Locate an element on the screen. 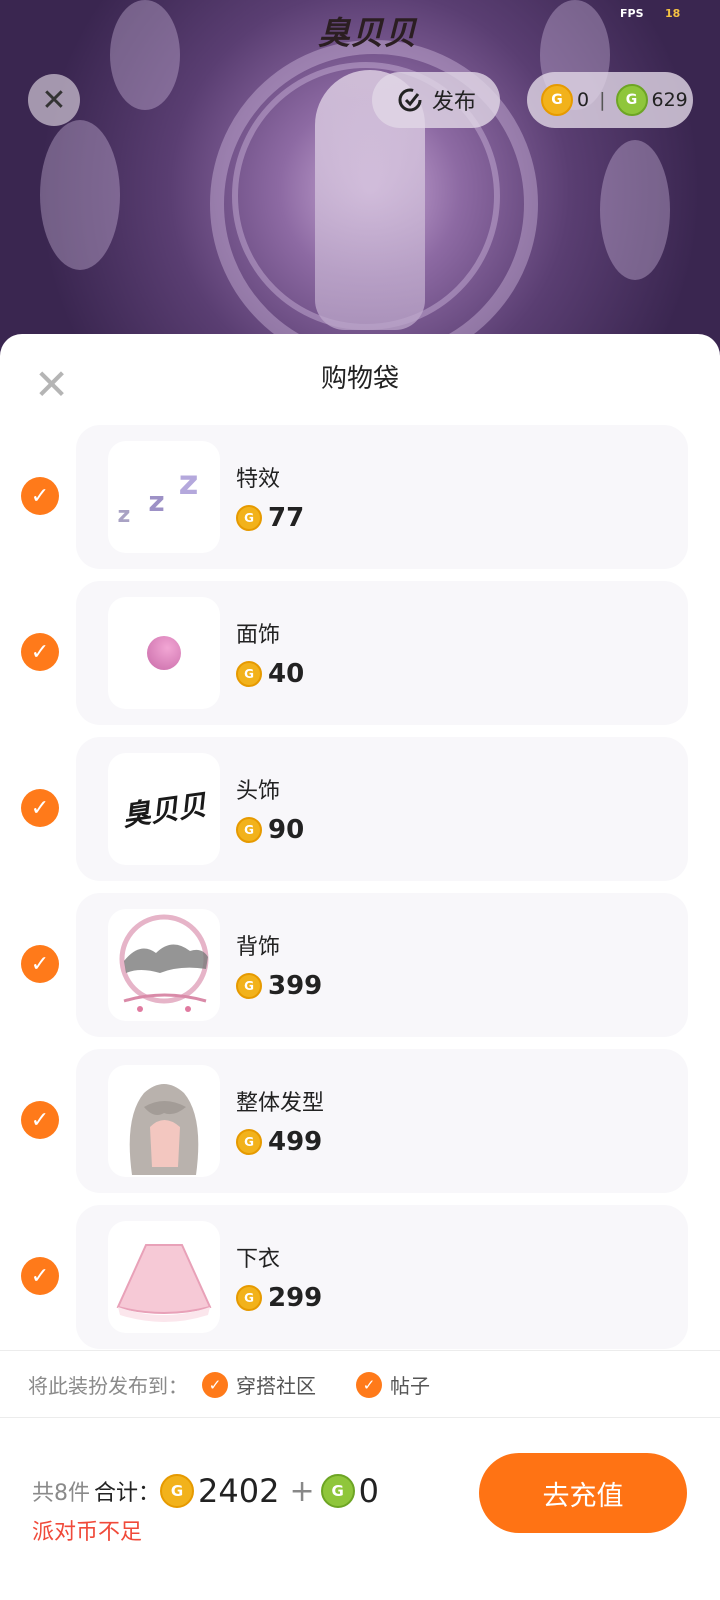 The width and height of the screenshot is (720, 1600). cart-item-card: 整体发型 G 499 is located at coordinates (382, 1121).